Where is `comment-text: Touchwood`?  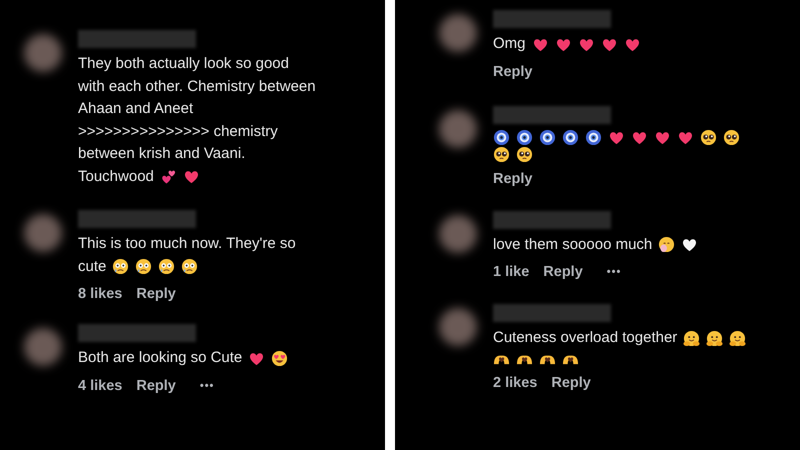
comment-text: Touchwood is located at coordinates (116, 176).